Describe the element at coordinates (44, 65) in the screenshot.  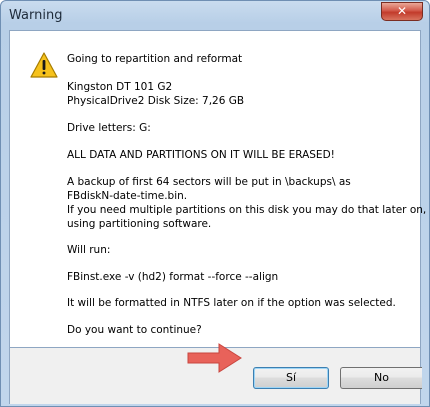
I see `warning-icon` at that location.